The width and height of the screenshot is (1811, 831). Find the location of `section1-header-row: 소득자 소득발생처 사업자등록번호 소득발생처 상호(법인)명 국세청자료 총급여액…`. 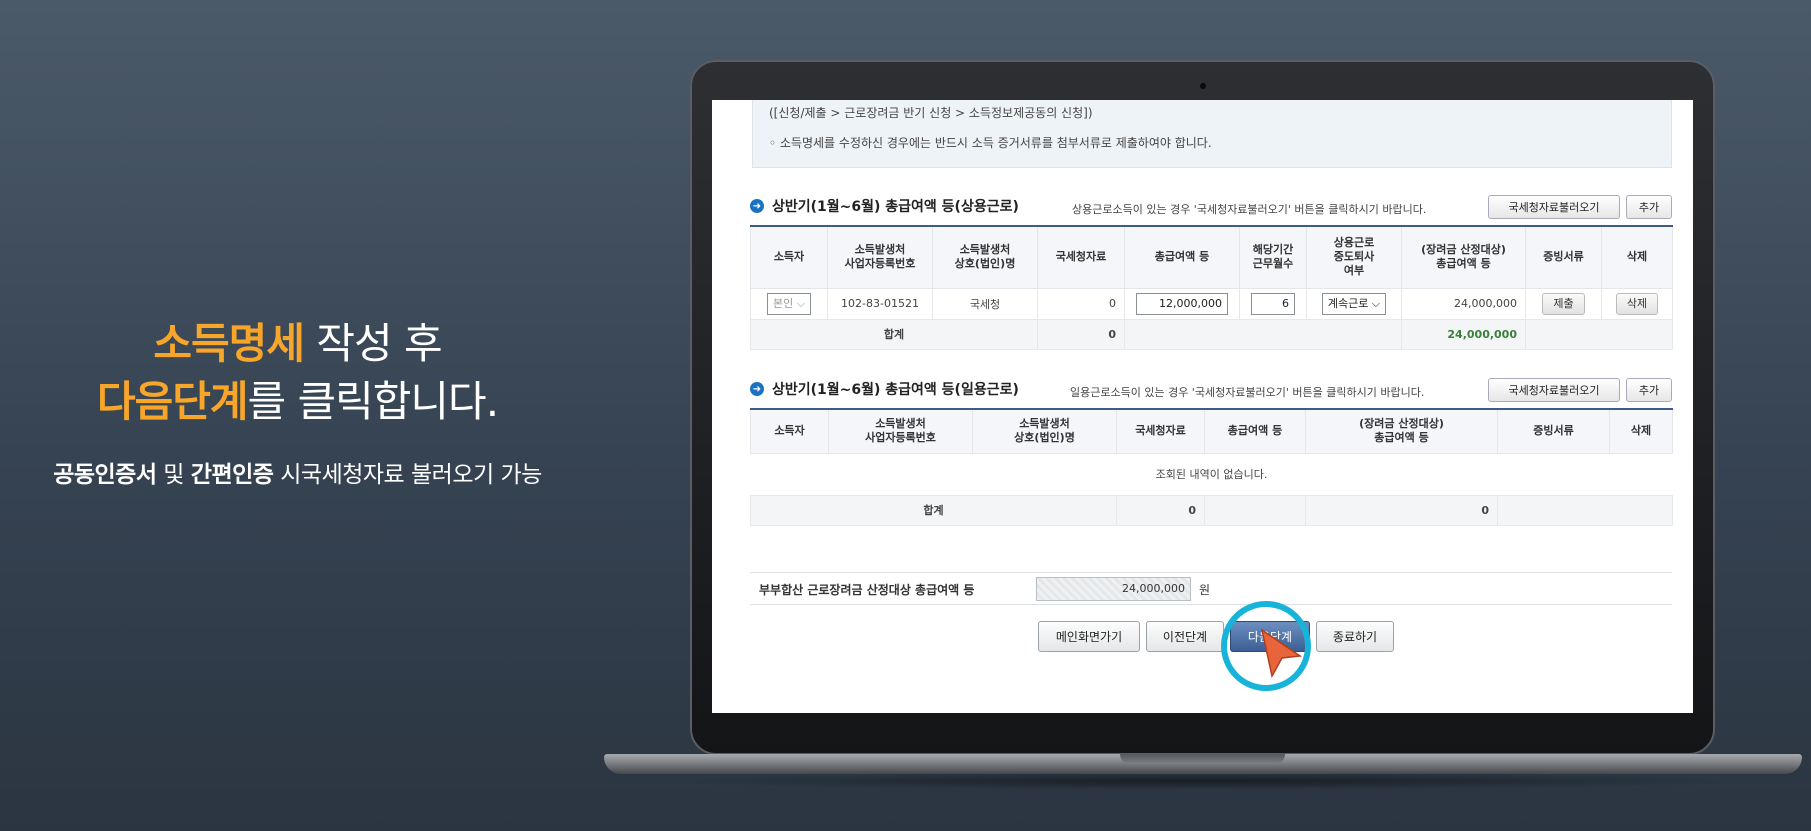

section1-header-row: 소득자 소득발생처 사업자등록번호 소득발생처 상호(법인)명 국세청자료 총급여액… is located at coordinates (1211, 257).